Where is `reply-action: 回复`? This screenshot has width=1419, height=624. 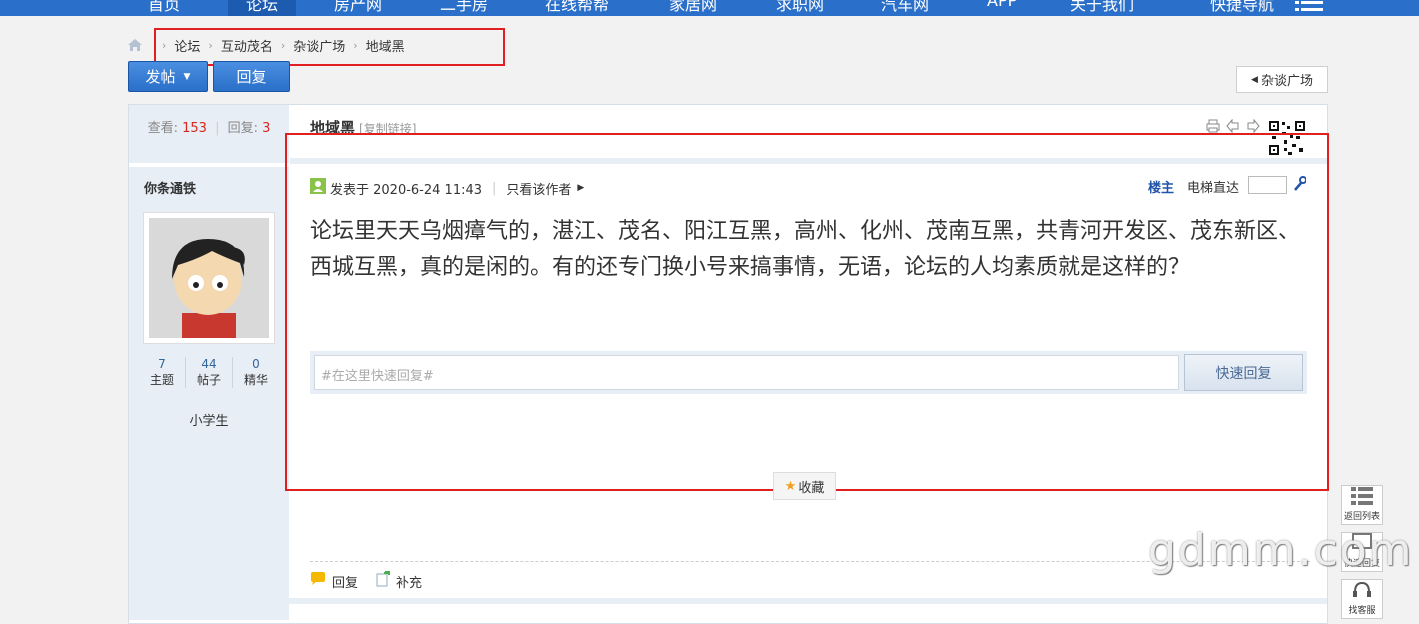
reply-action: 回复 is located at coordinates (334, 581).